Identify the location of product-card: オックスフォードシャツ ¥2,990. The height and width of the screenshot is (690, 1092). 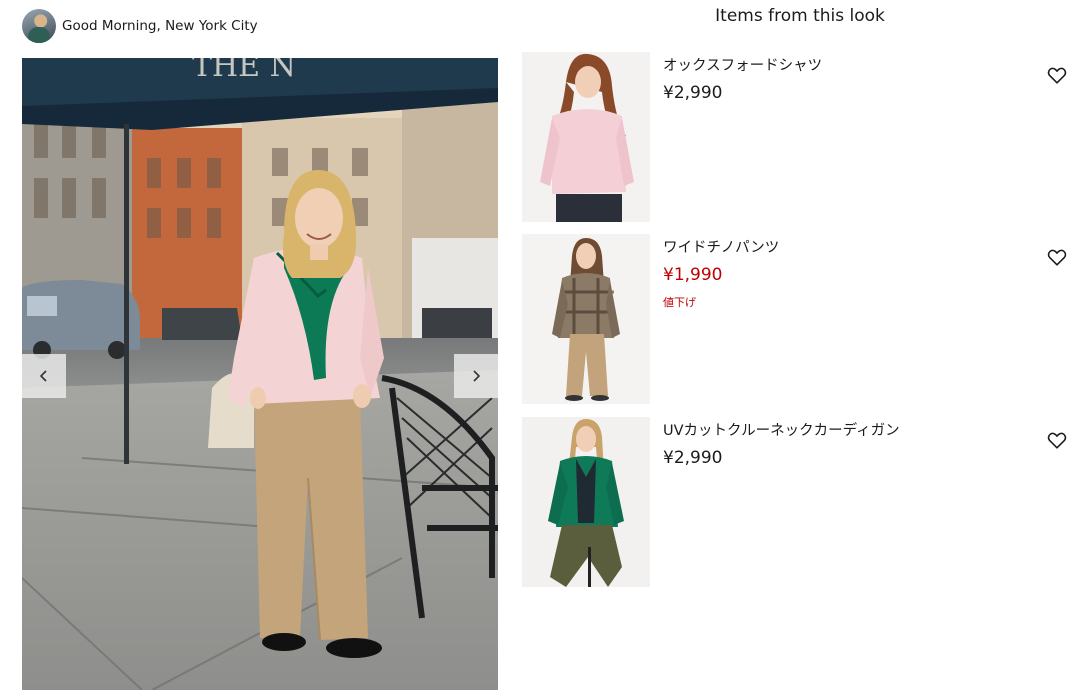
(796, 137).